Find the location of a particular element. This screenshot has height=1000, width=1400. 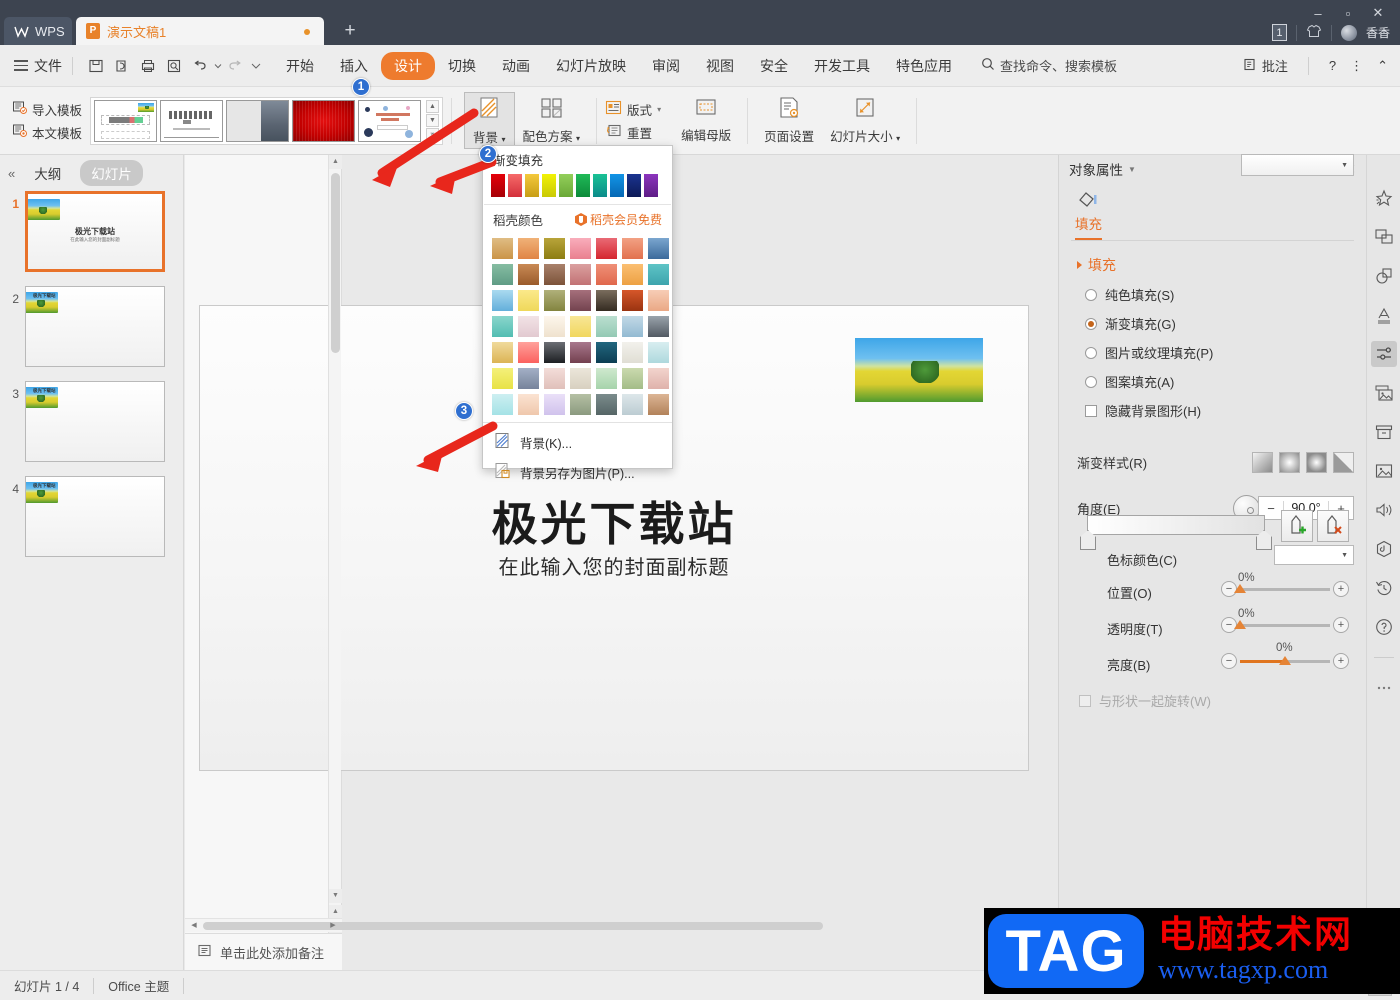

word-art-icon is located at coordinates (1384, 315).